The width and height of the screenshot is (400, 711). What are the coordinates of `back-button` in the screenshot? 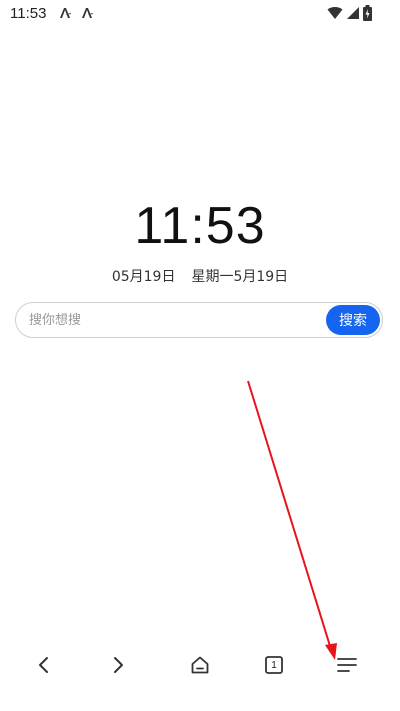 It's located at (44, 665).